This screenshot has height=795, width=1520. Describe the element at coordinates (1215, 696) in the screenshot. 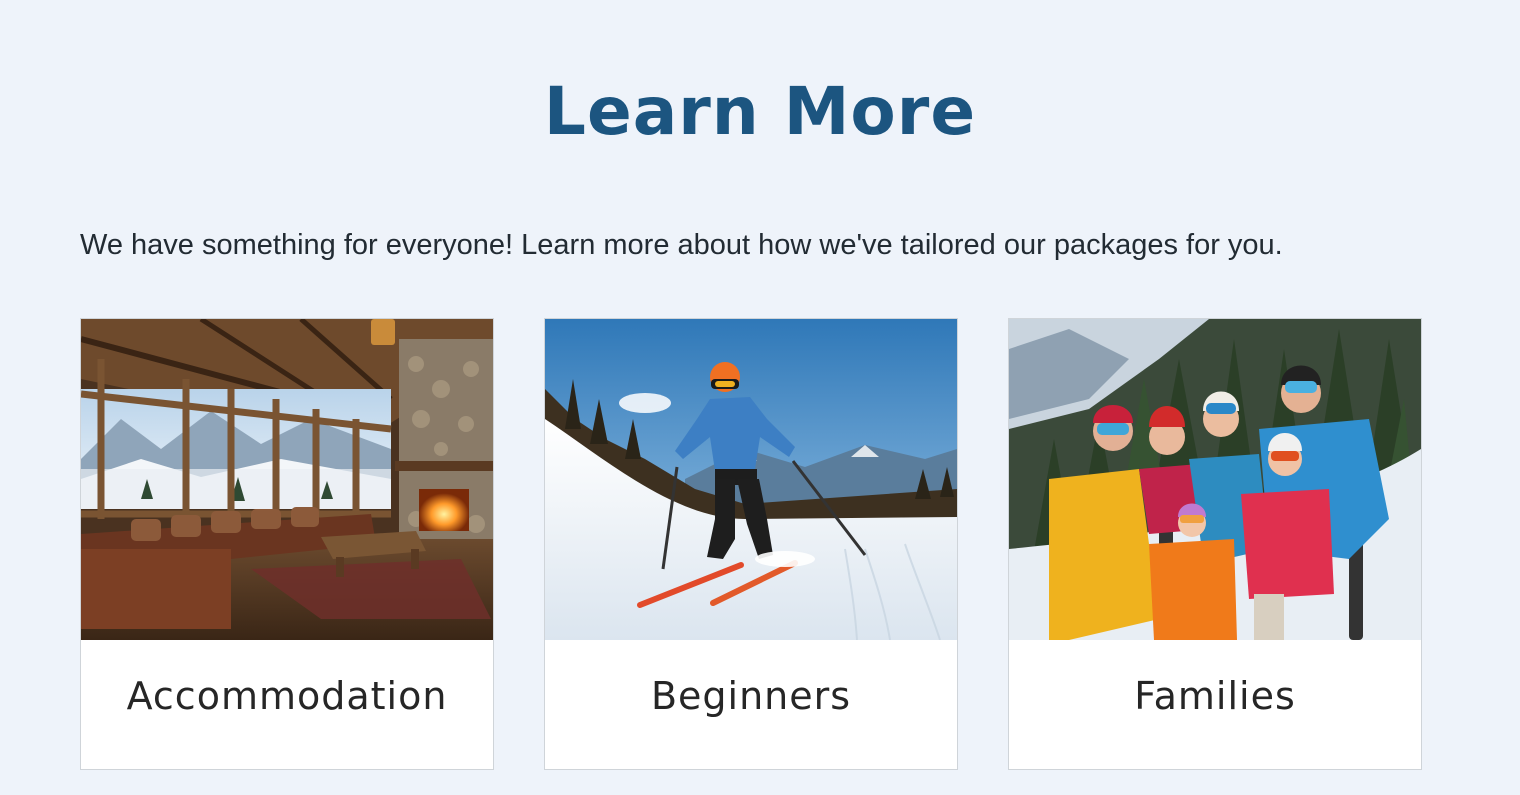

I see `card-label: Families` at that location.